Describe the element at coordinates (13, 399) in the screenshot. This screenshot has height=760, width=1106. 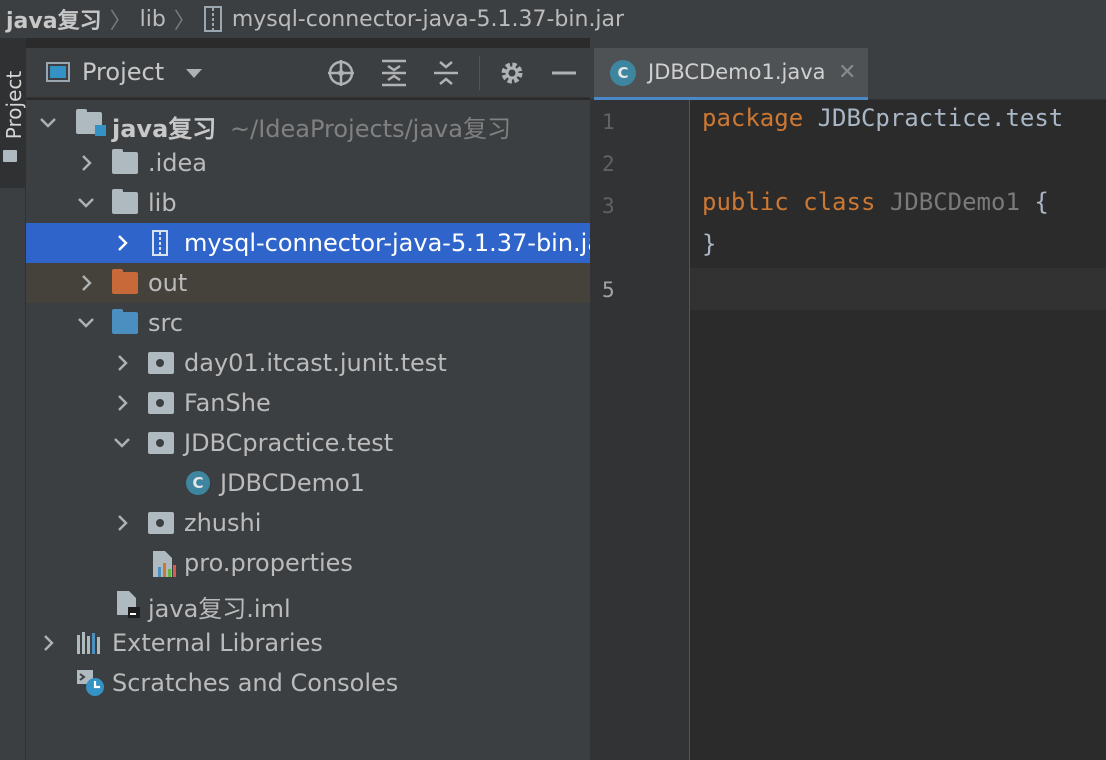
I see `tool-window-strip: Project` at that location.